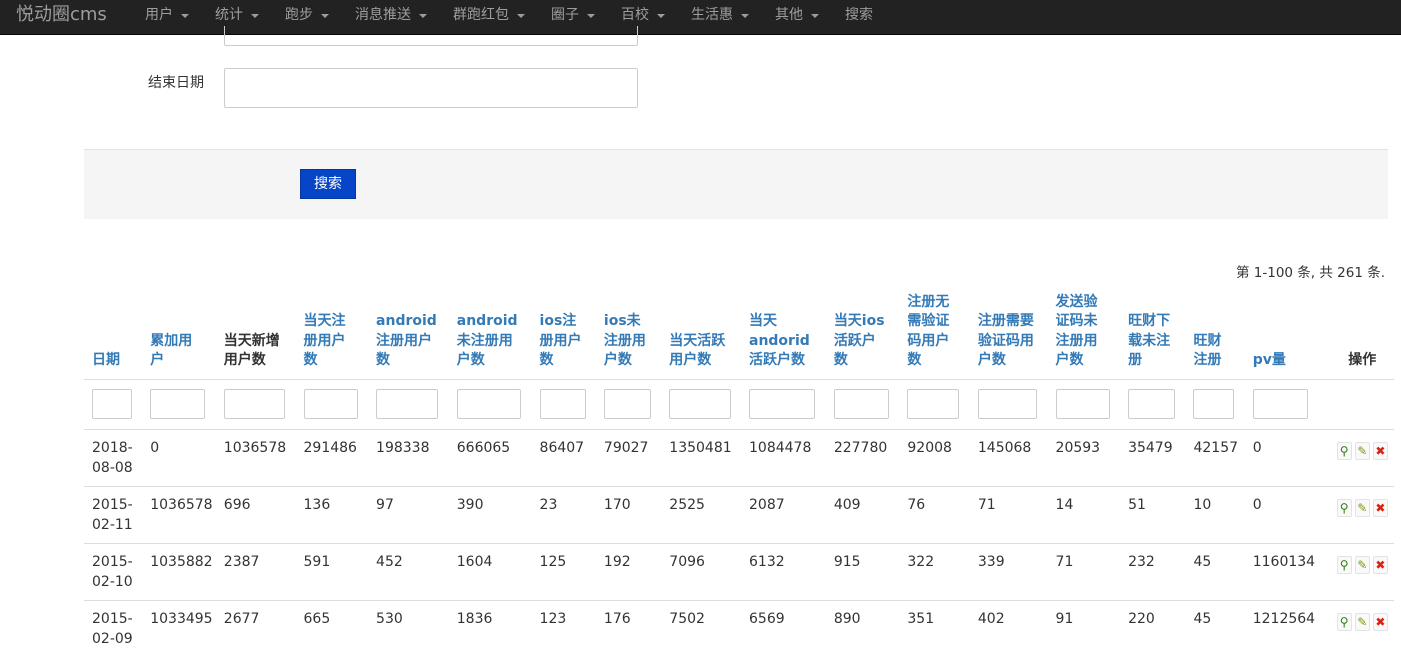  I want to click on cell-ios_reg: 86407, so click(563, 457).